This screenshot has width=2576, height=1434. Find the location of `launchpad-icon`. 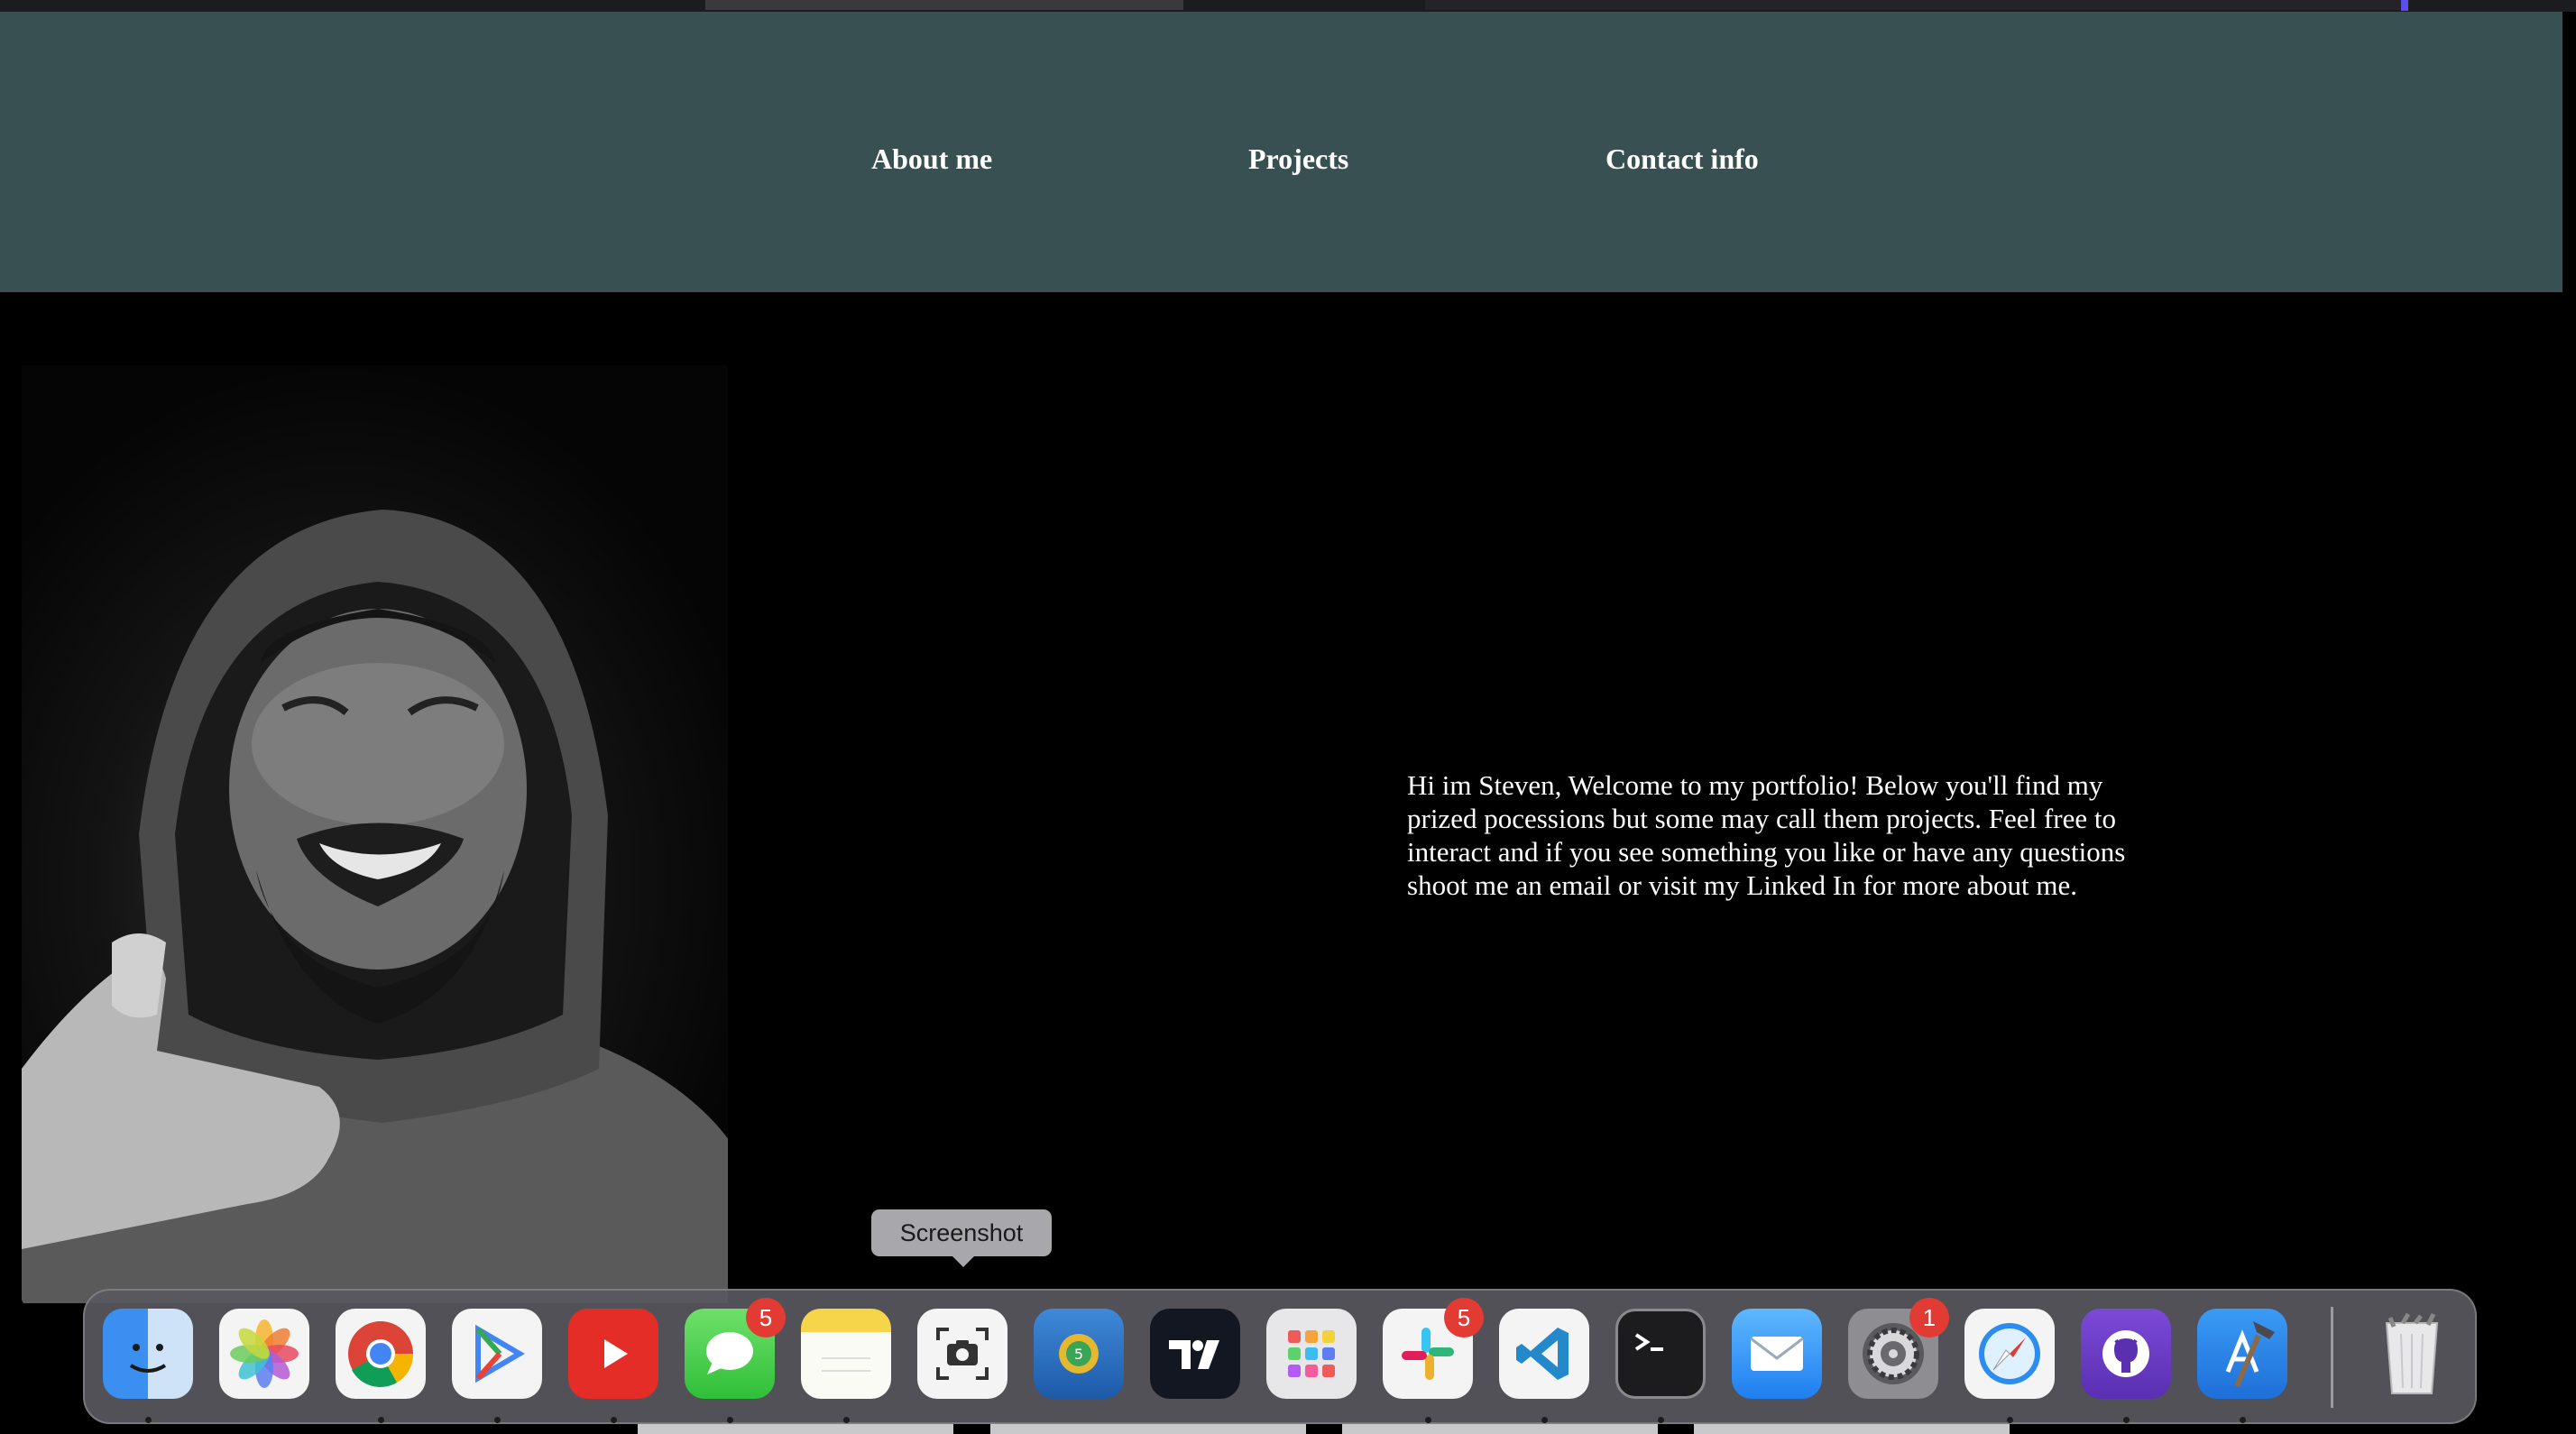

launchpad-icon is located at coordinates (1311, 1354).